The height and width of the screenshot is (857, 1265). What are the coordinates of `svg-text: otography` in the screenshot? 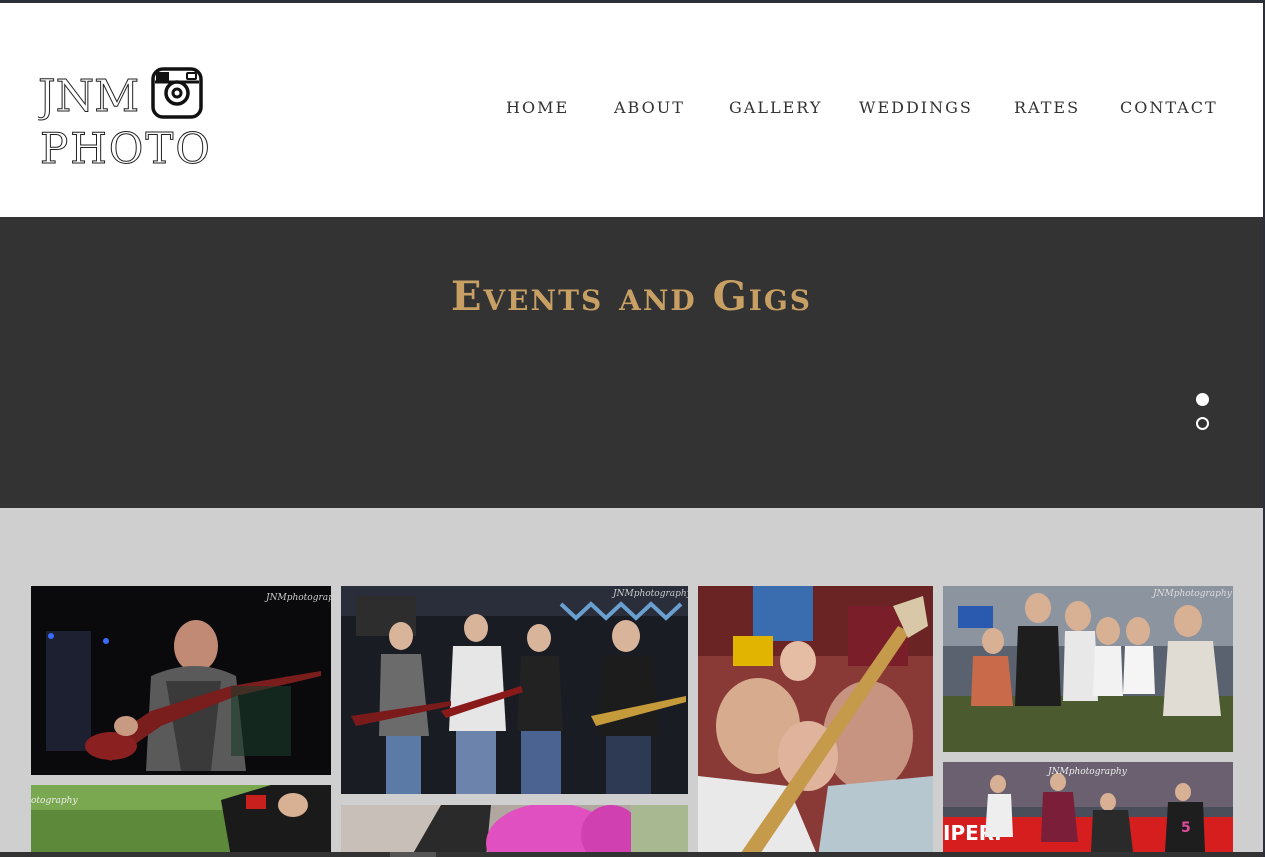 It's located at (54, 801).